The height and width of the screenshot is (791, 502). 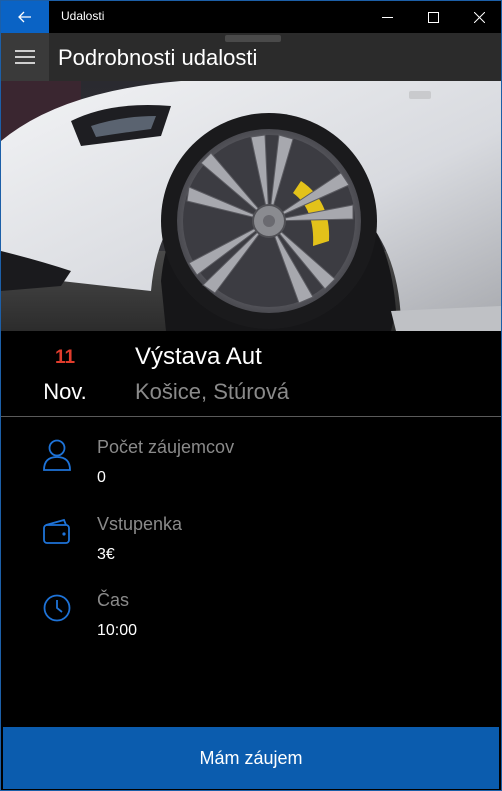 I want to click on arrow-left-icon, so click(x=24, y=17).